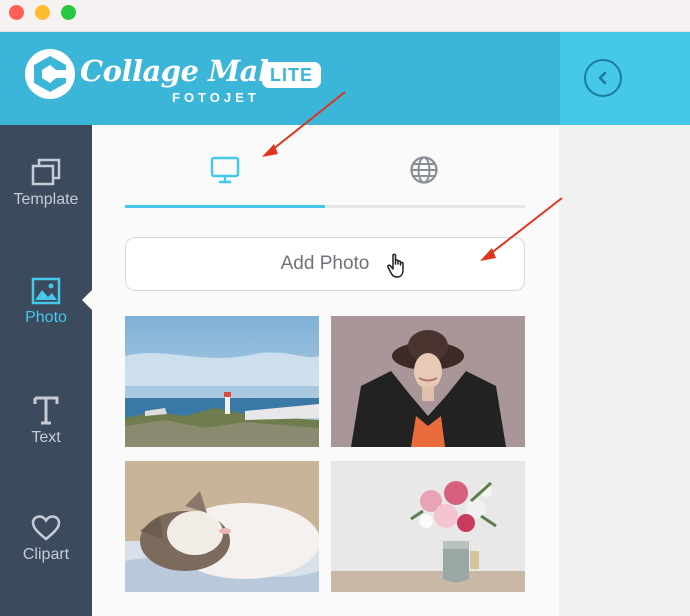 The width and height of the screenshot is (690, 616). I want to click on annotation-arrows, so click(412, 176).